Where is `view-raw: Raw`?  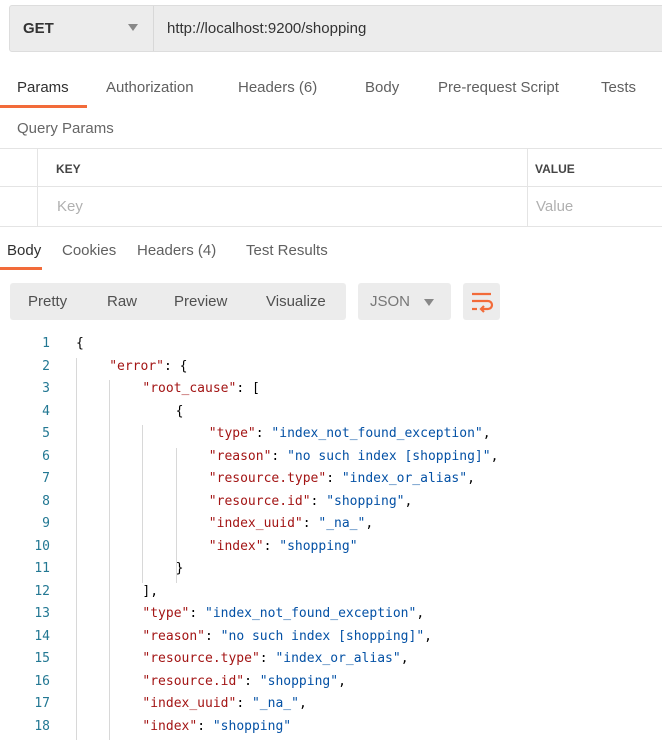 view-raw: Raw is located at coordinates (122, 301).